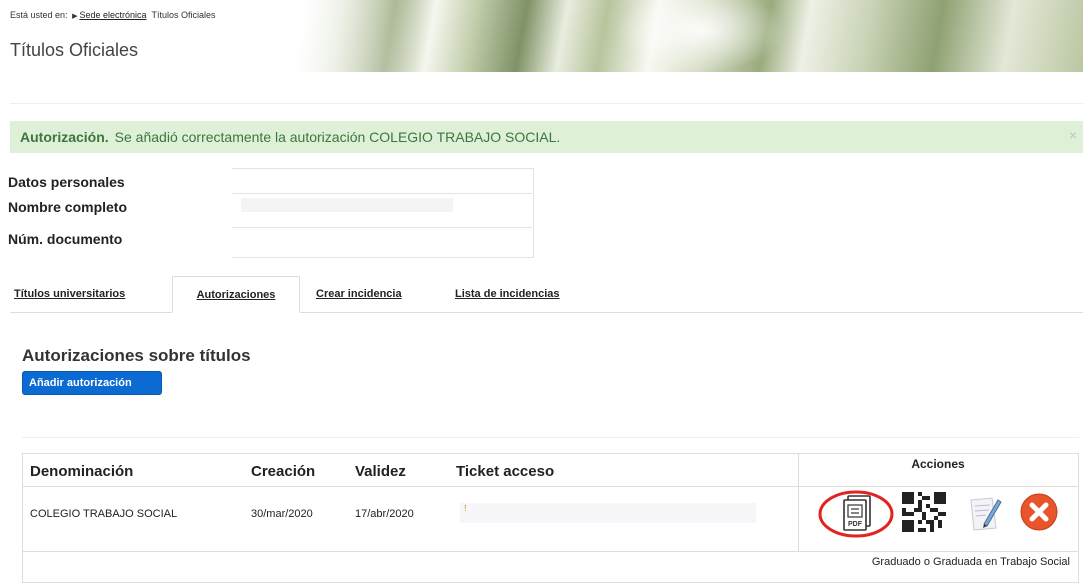  What do you see at coordinates (505, 471) in the screenshot?
I see `col-header-ticket: Ticket acceso` at bounding box center [505, 471].